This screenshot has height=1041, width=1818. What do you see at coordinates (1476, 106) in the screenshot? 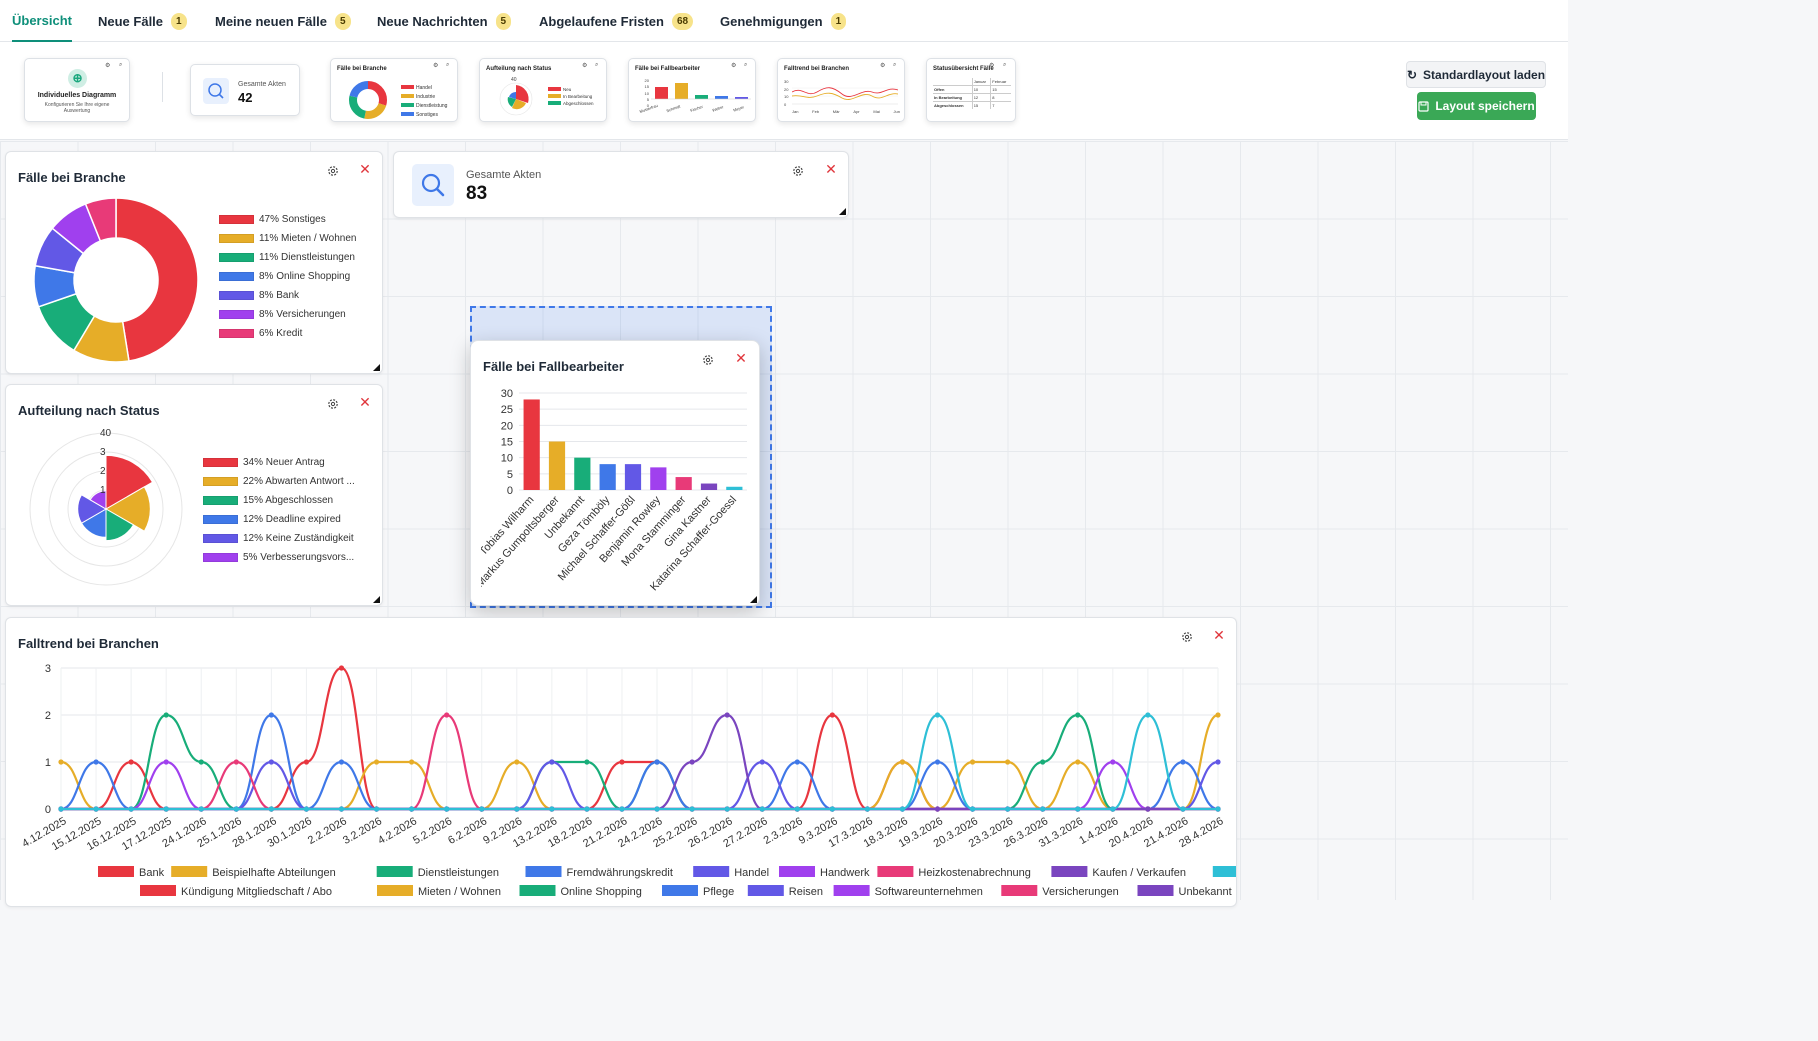
I see `save-layout-button: Layout speichern` at bounding box center [1476, 106].